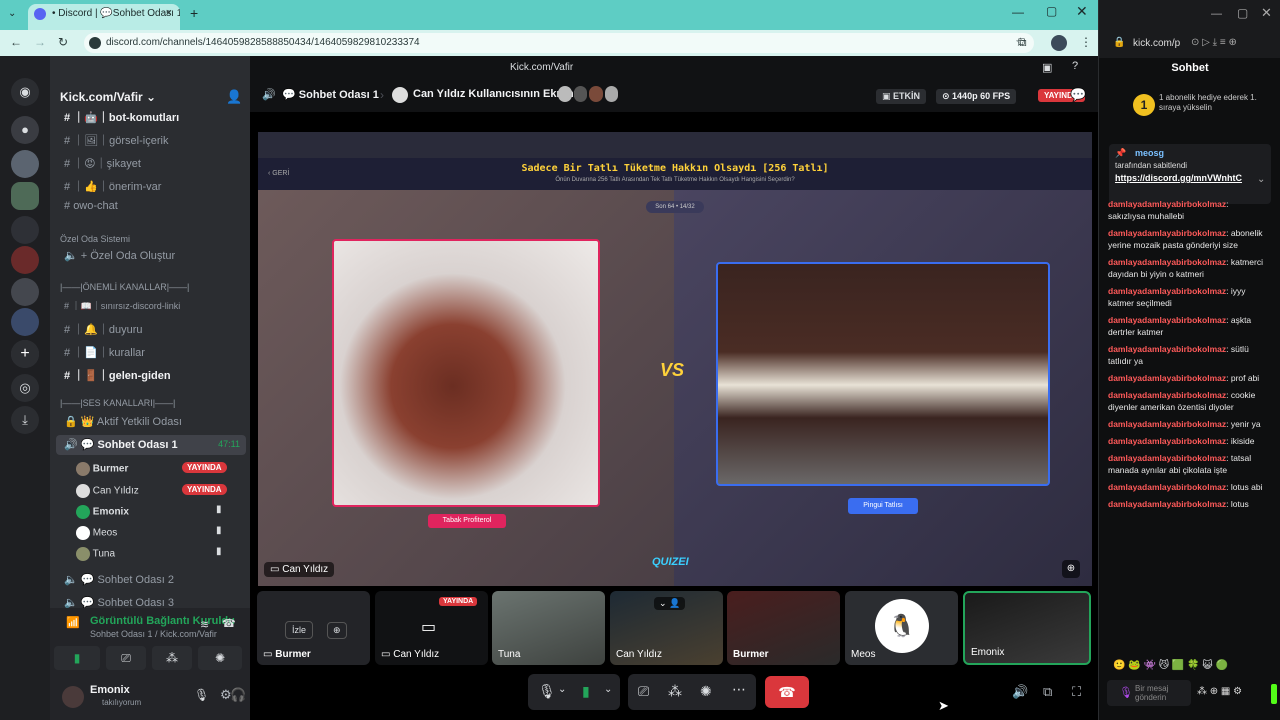 The height and width of the screenshot is (720, 1280). Describe the element at coordinates (151, 207) in the screenshot. I see `channel-owo-chat: # owo-chat` at that location.